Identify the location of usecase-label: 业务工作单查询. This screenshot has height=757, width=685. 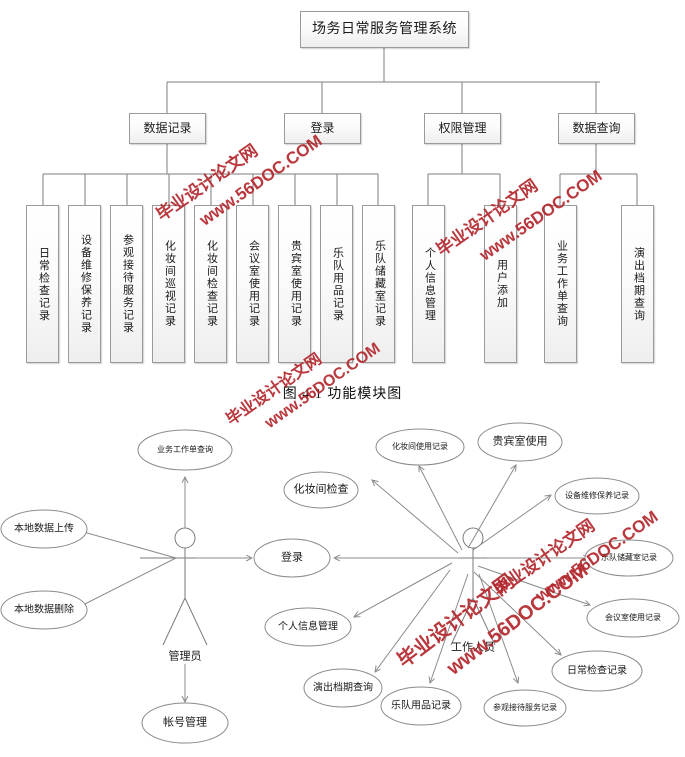
(185, 449).